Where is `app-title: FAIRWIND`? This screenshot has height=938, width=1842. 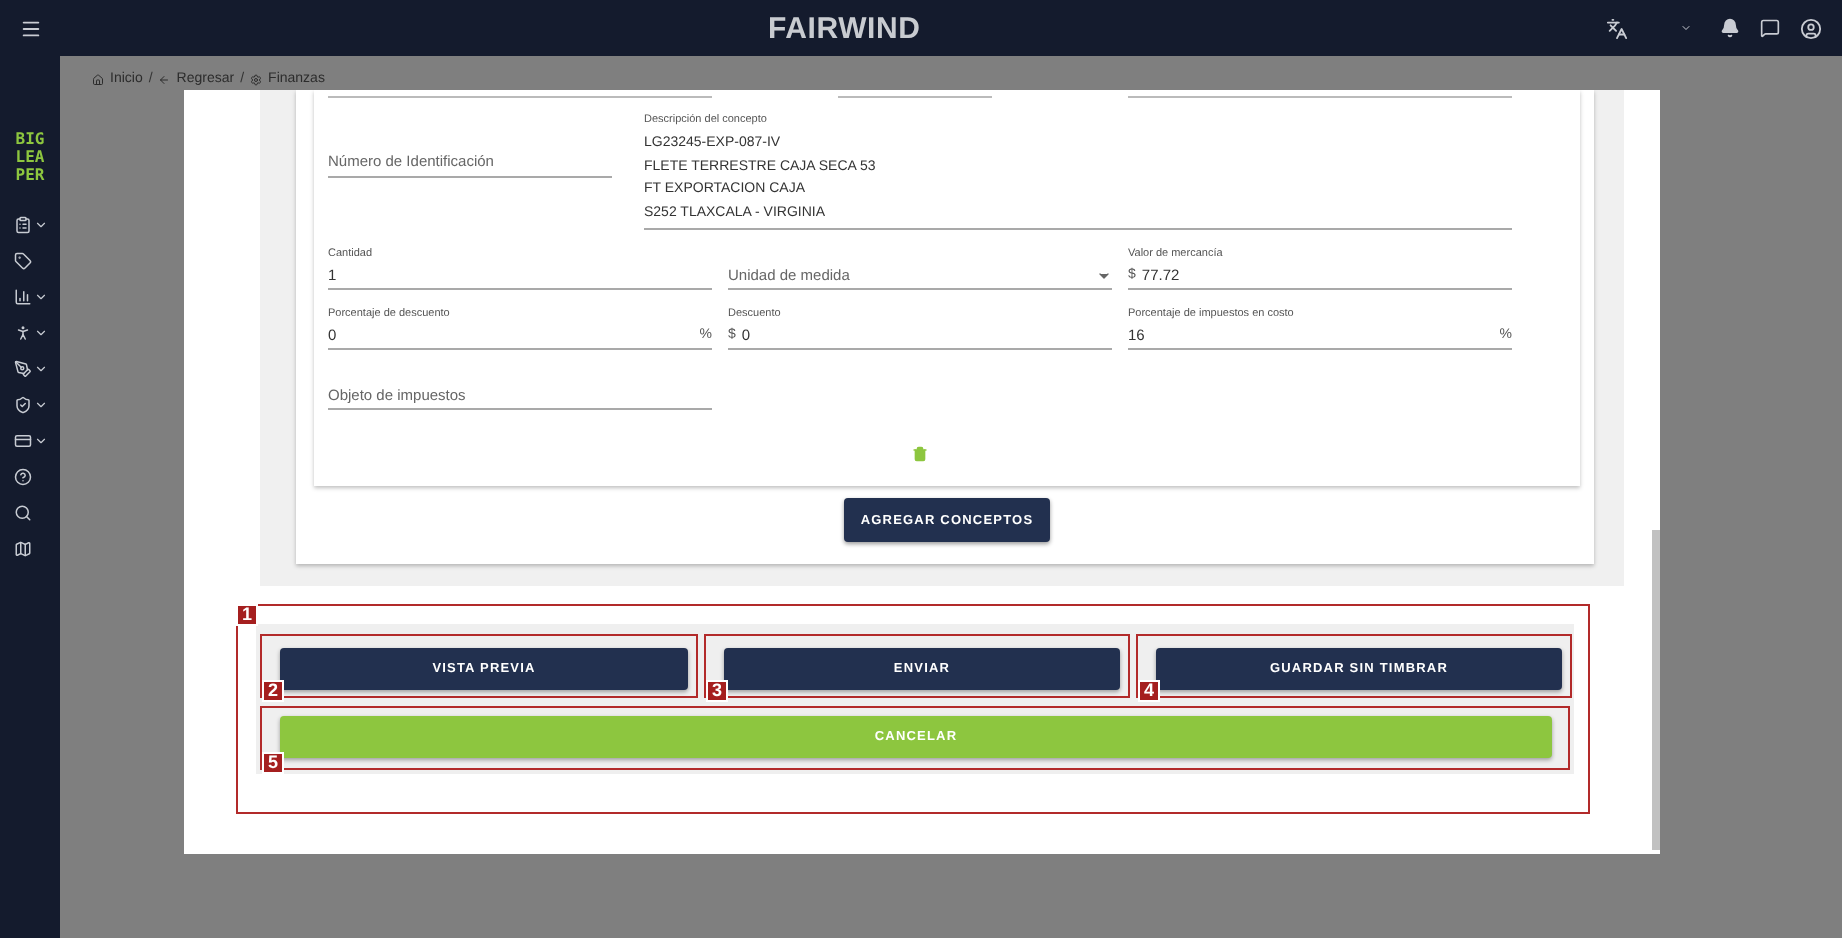
app-title: FAIRWIND is located at coordinates (844, 28).